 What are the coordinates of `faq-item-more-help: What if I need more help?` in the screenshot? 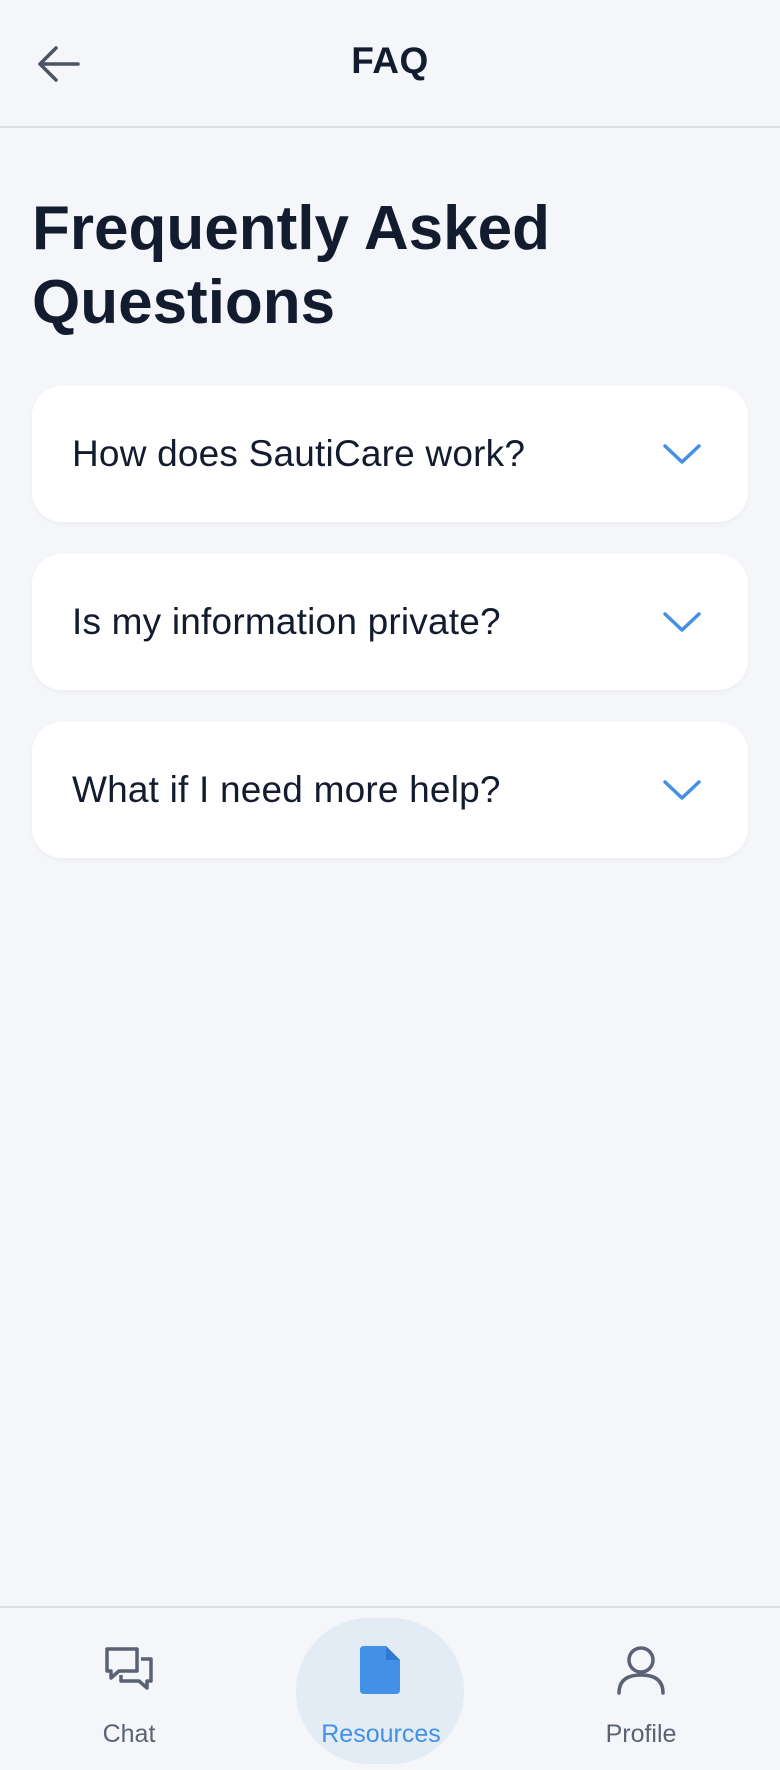 It's located at (390, 790).